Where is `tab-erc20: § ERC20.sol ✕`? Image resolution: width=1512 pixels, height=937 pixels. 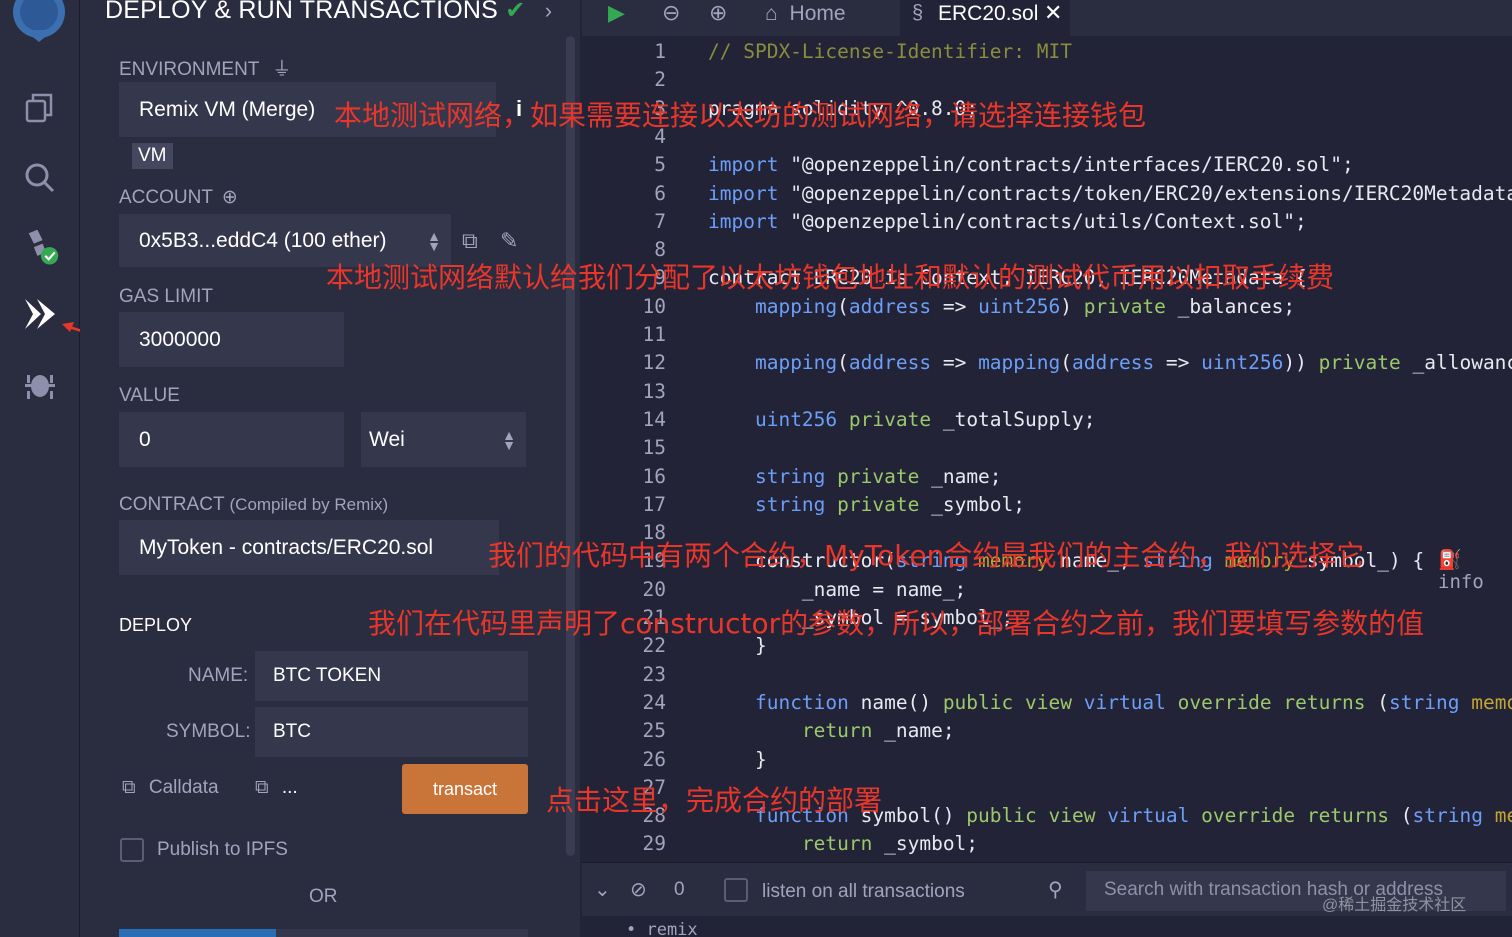
tab-erc20: § ERC20.sol ✕ is located at coordinates (985, 18).